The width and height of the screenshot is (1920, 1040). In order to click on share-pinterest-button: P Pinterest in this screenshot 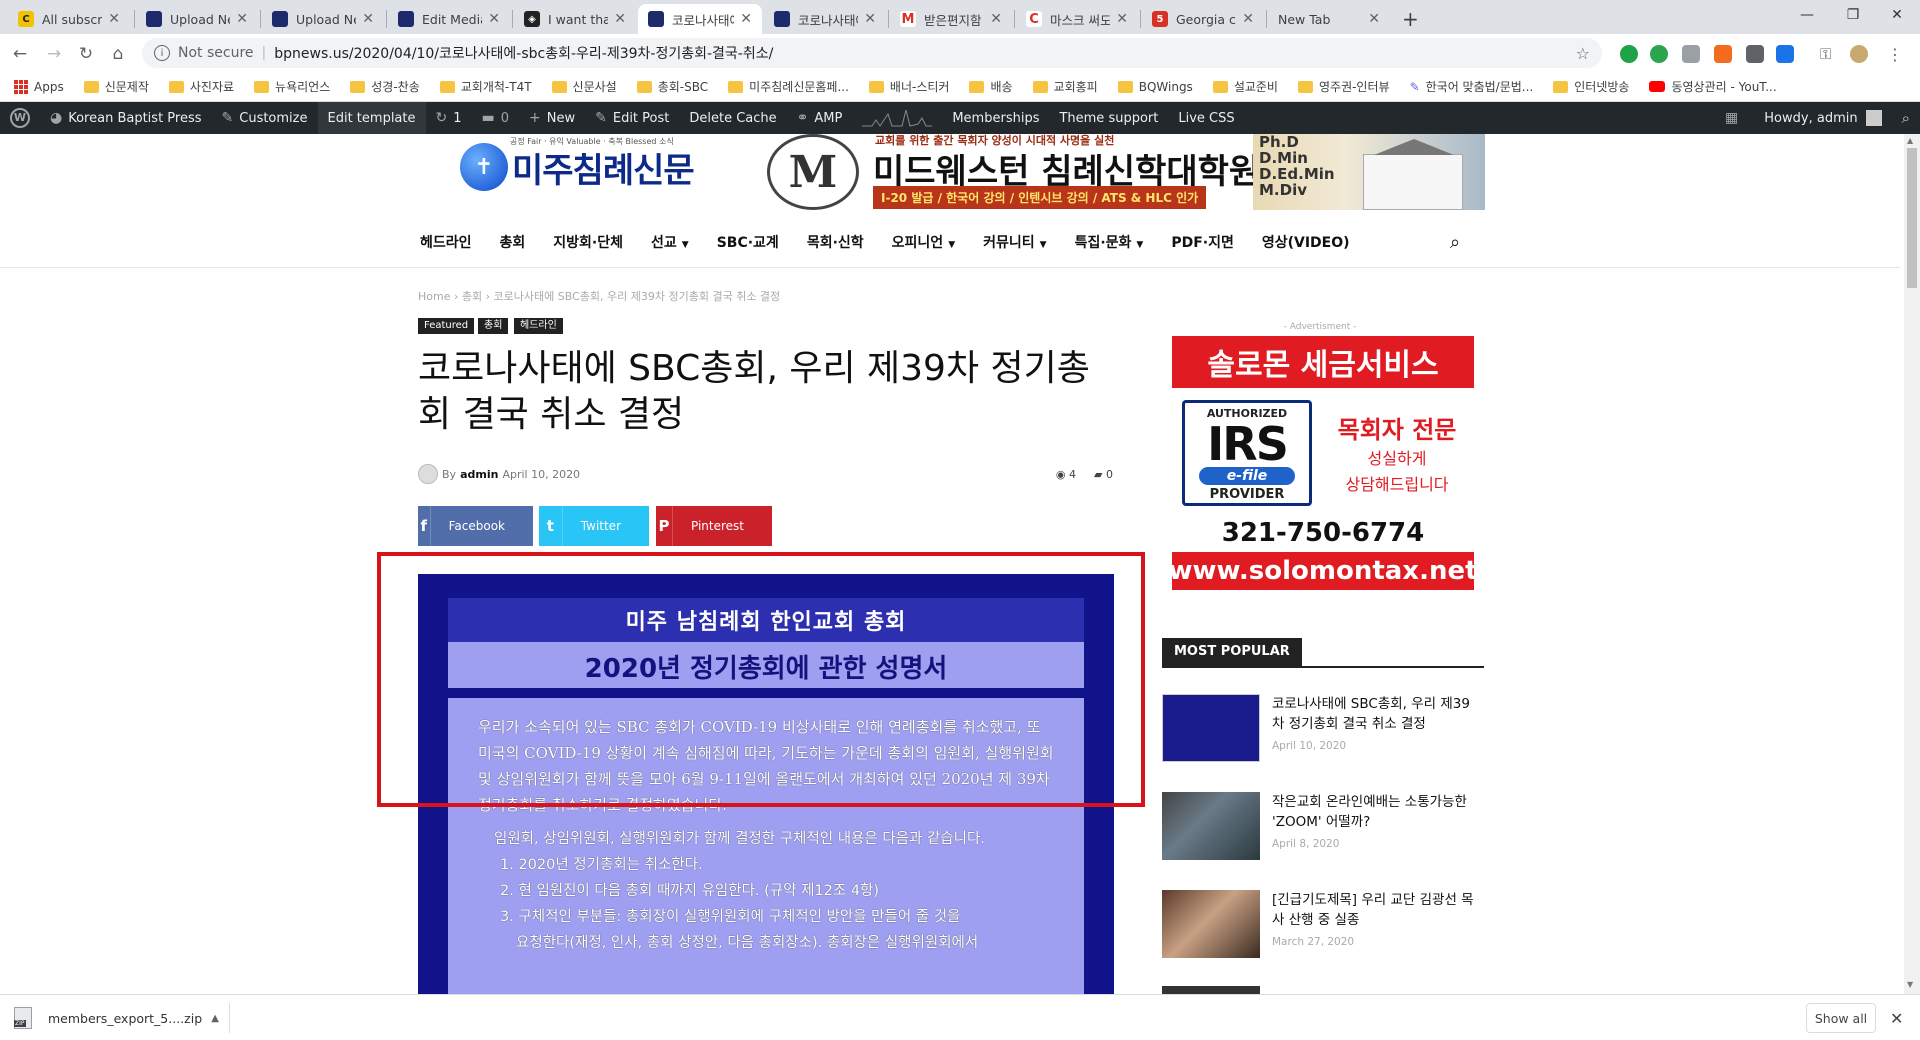, I will do `click(714, 526)`.